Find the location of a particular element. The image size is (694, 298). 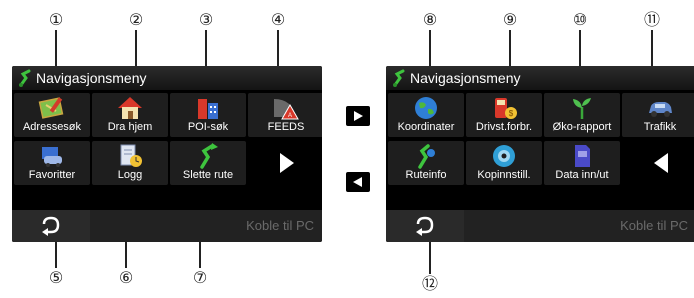

previous-page-button is located at coordinates (658, 163).